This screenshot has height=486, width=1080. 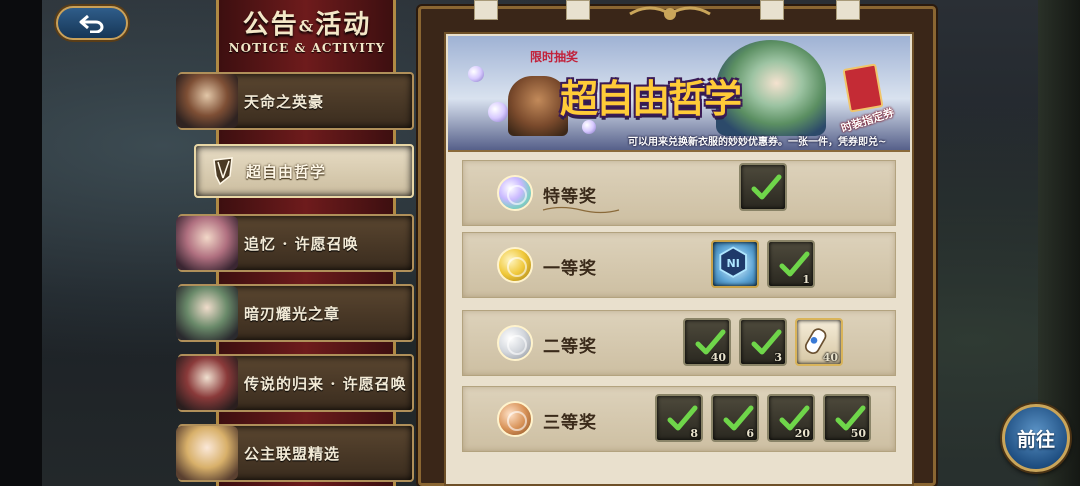 I want to click on menu-item-princess-league: 公主联盟精选, so click(x=295, y=453).